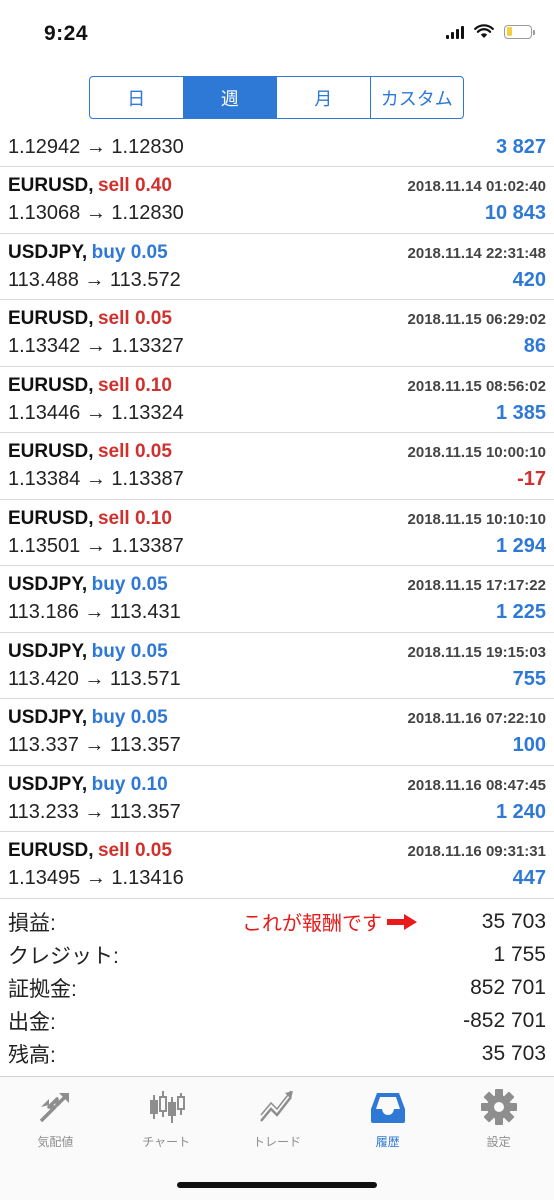 This screenshot has height=1200, width=554. Describe the element at coordinates (519, 954) in the screenshot. I see `summary-value: 1 755` at that location.